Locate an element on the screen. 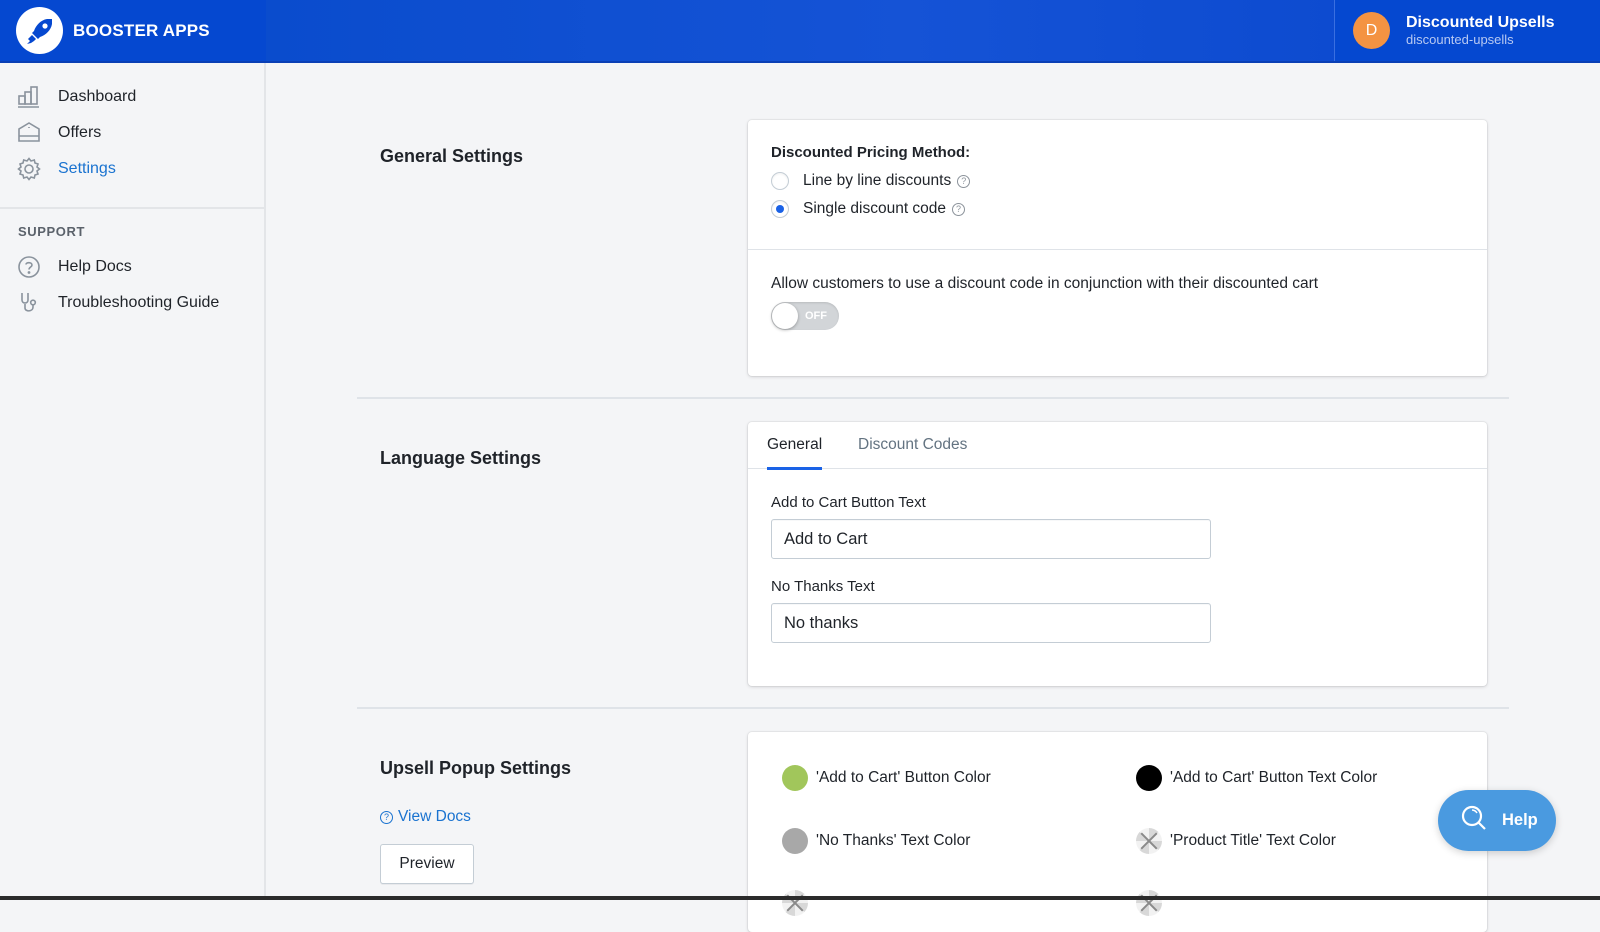 This screenshot has height=932, width=1600. support-heading: SUPPORT is located at coordinates (52, 231).